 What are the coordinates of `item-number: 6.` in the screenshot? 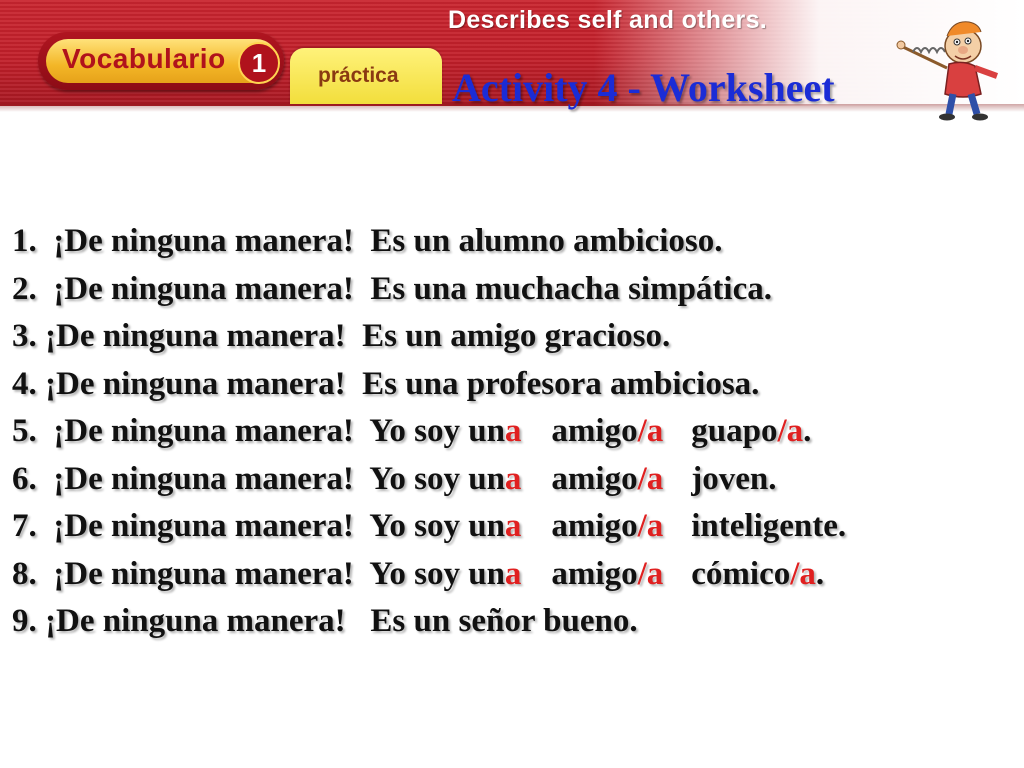 It's located at (24, 478).